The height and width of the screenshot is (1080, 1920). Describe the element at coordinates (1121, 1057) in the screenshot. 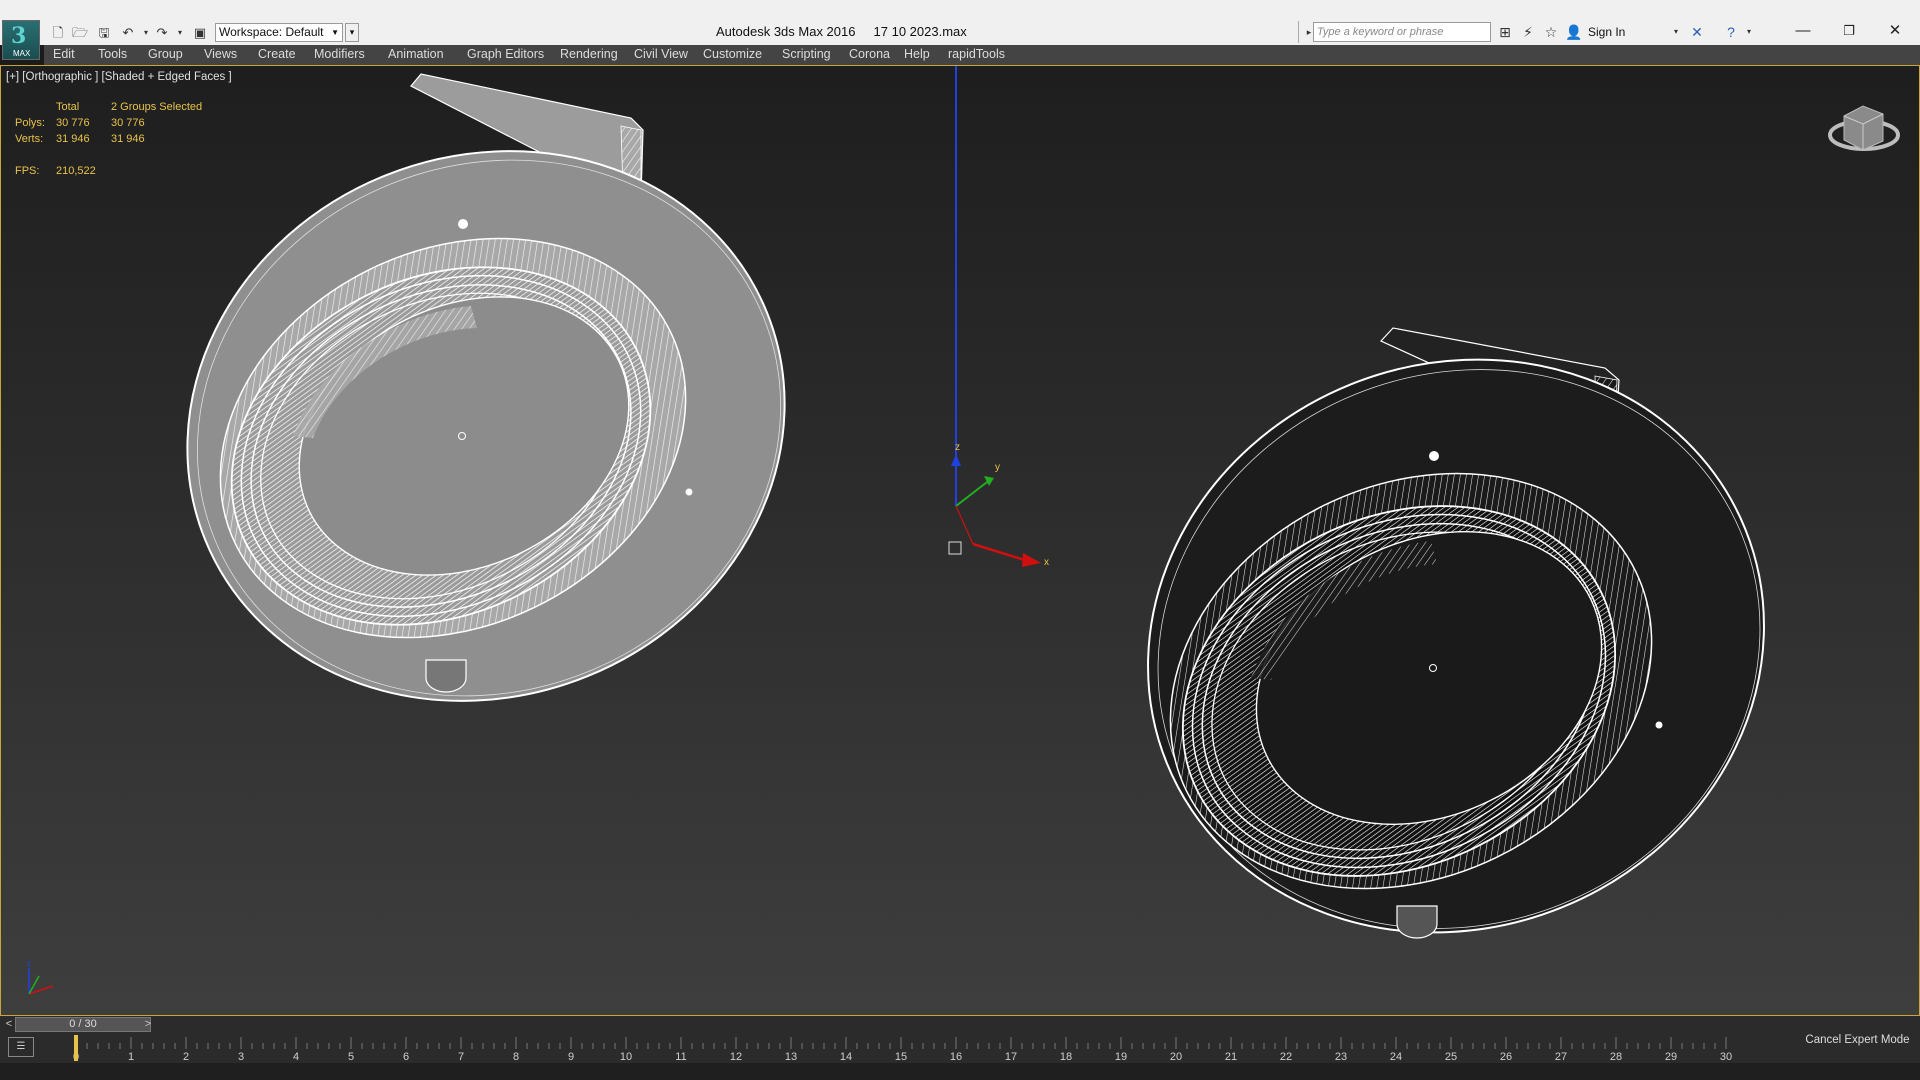

I see `ruler-tick-label: 19` at that location.